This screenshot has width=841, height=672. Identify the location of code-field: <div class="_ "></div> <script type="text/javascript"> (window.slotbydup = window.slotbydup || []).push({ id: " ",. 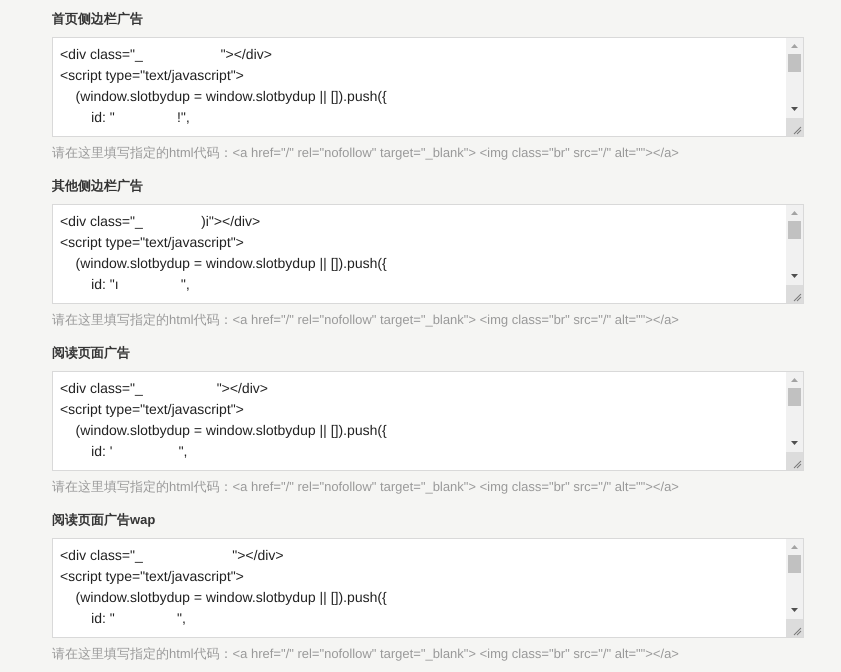
(428, 588).